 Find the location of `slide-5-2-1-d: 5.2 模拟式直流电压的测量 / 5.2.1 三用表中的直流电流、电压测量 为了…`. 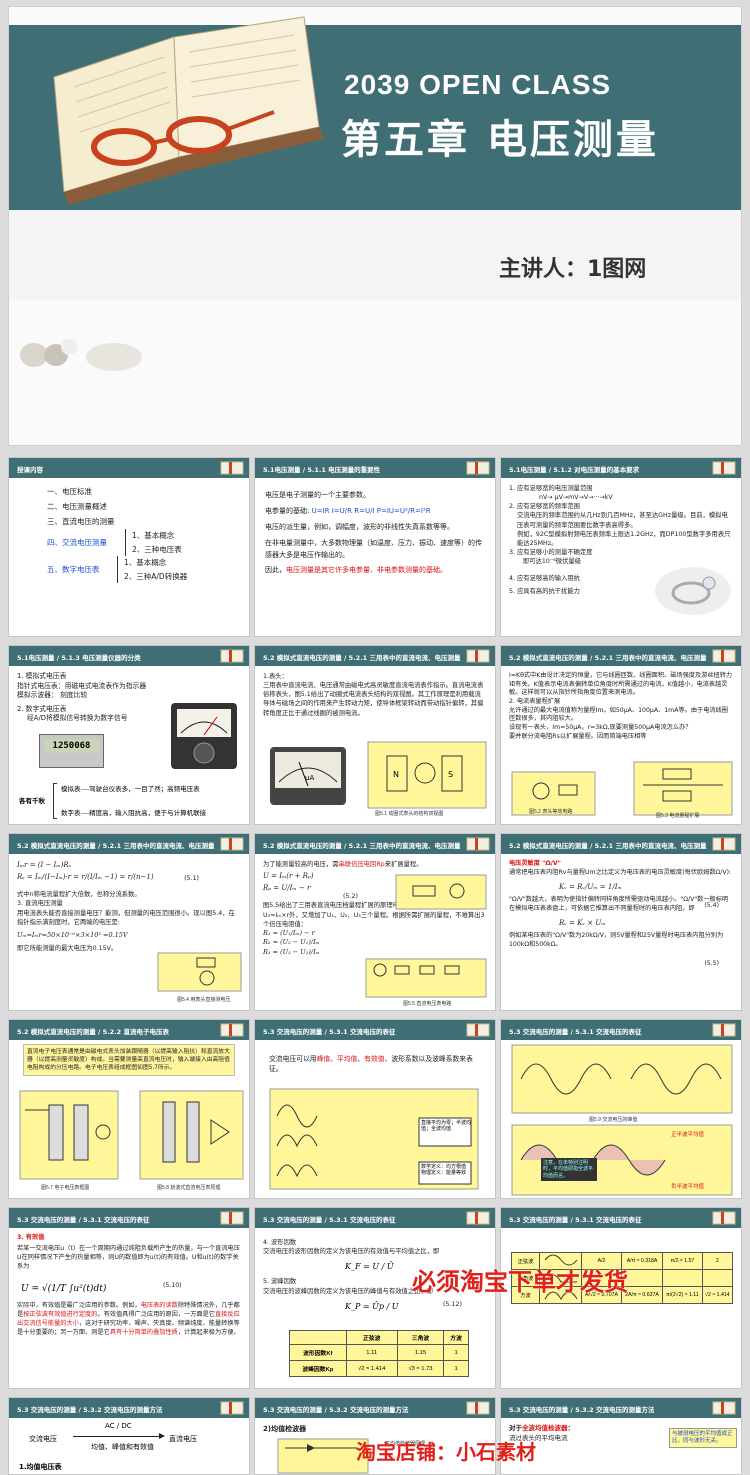

slide-5-2-1-d: 5.2 模拟式直流电压的测量 / 5.2.1 三用表中的直流电流、电压测量 为了… is located at coordinates (375, 922).